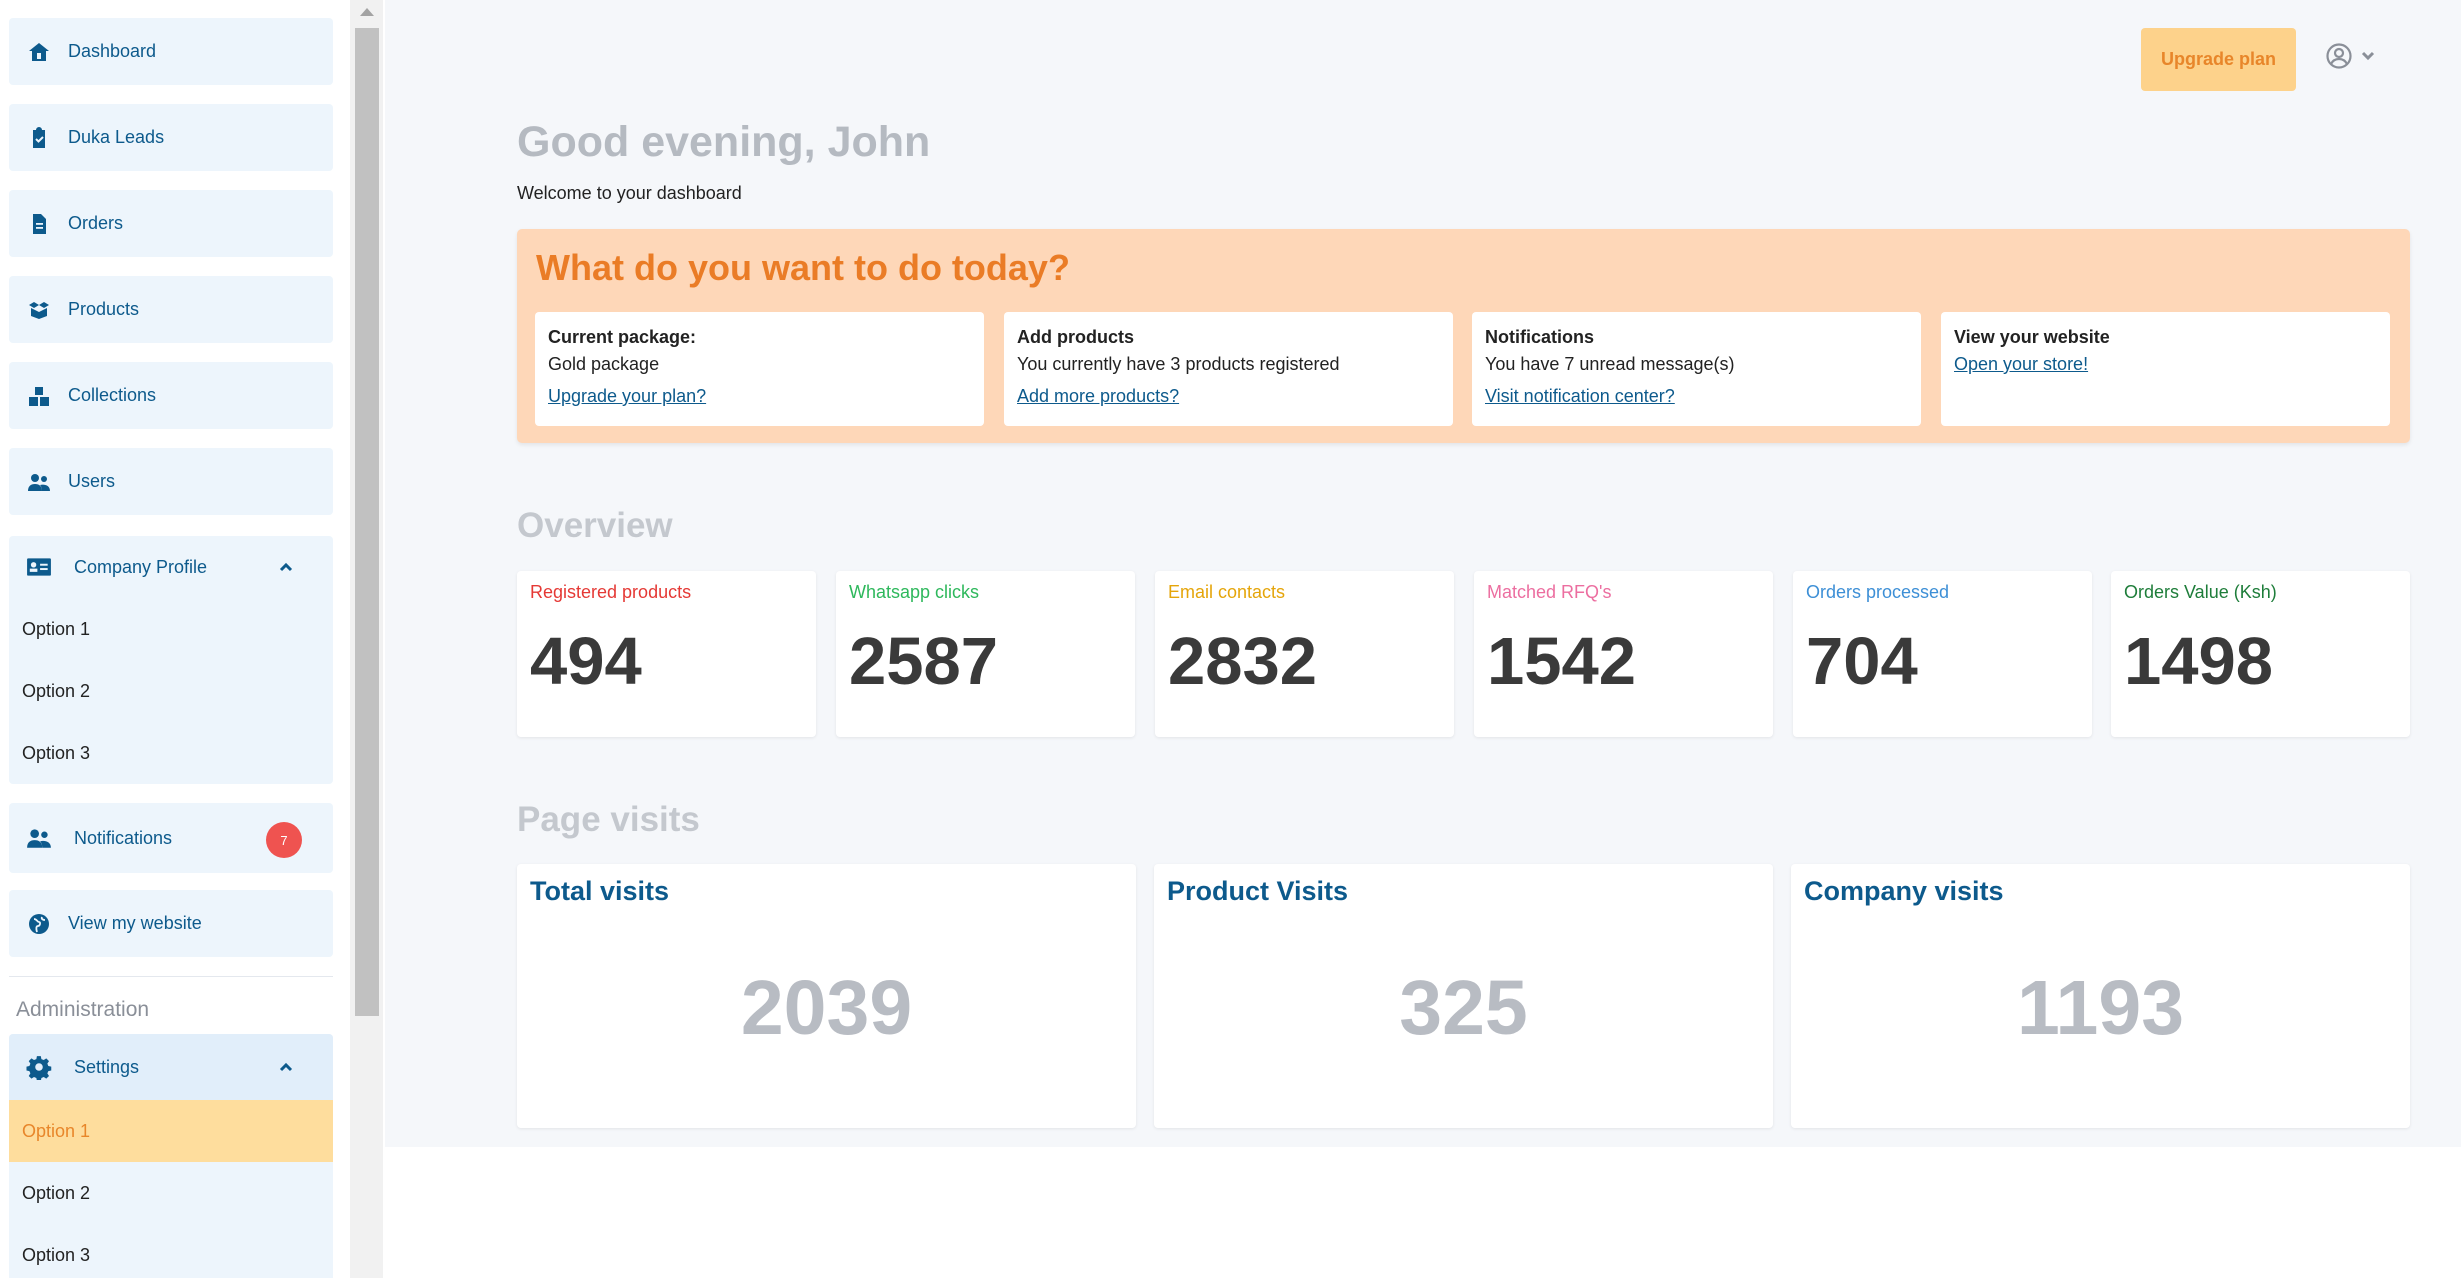 The height and width of the screenshot is (1278, 2461). What do you see at coordinates (171, 481) in the screenshot?
I see `sidebar-item-users: Users` at bounding box center [171, 481].